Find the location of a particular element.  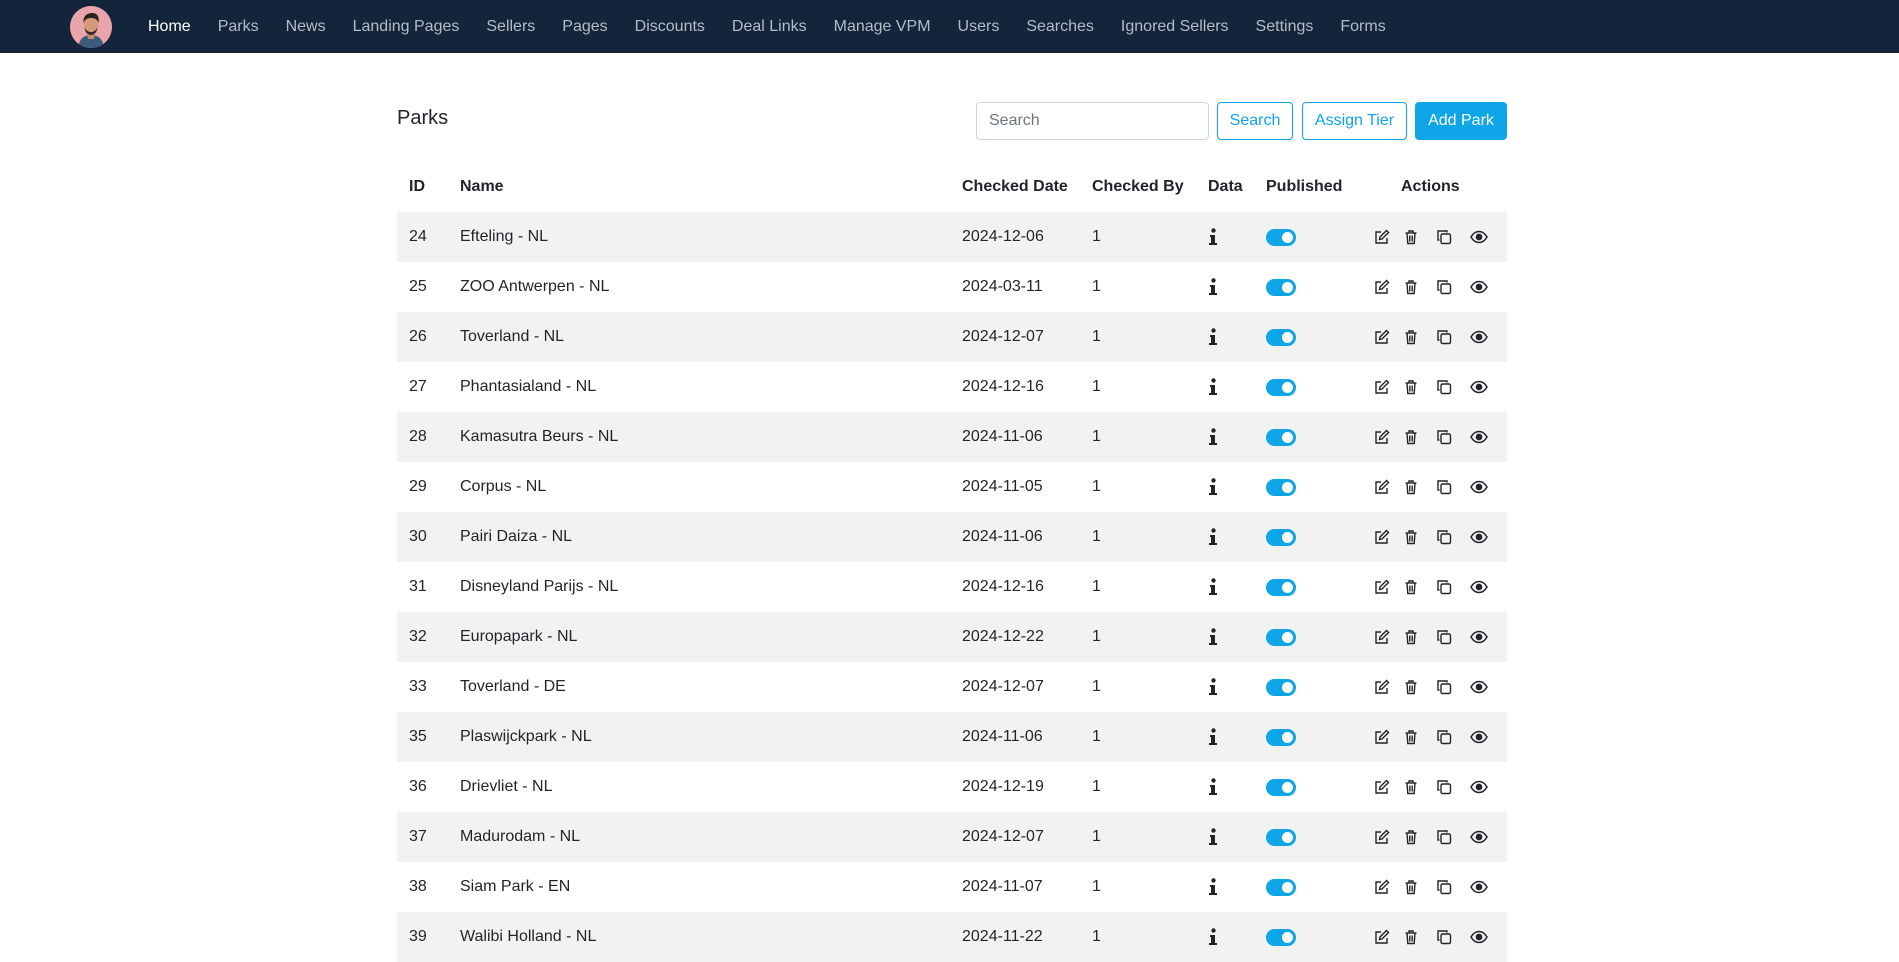

nav-item-ignored-sellers: Ignored Sellers is located at coordinates (1175, 26).